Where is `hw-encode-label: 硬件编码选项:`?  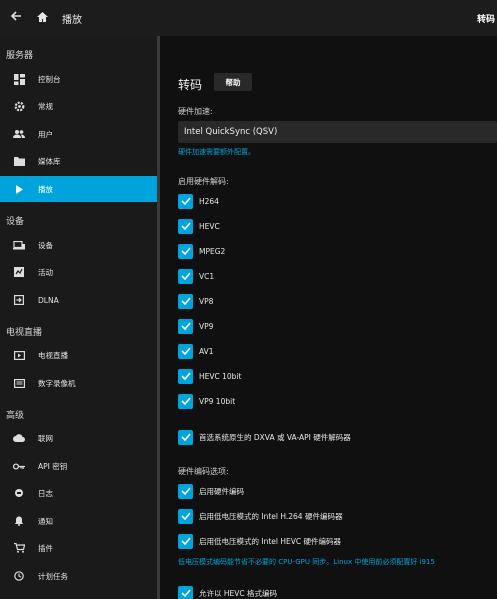 hw-encode-label: 硬件编码选项: is located at coordinates (203, 471).